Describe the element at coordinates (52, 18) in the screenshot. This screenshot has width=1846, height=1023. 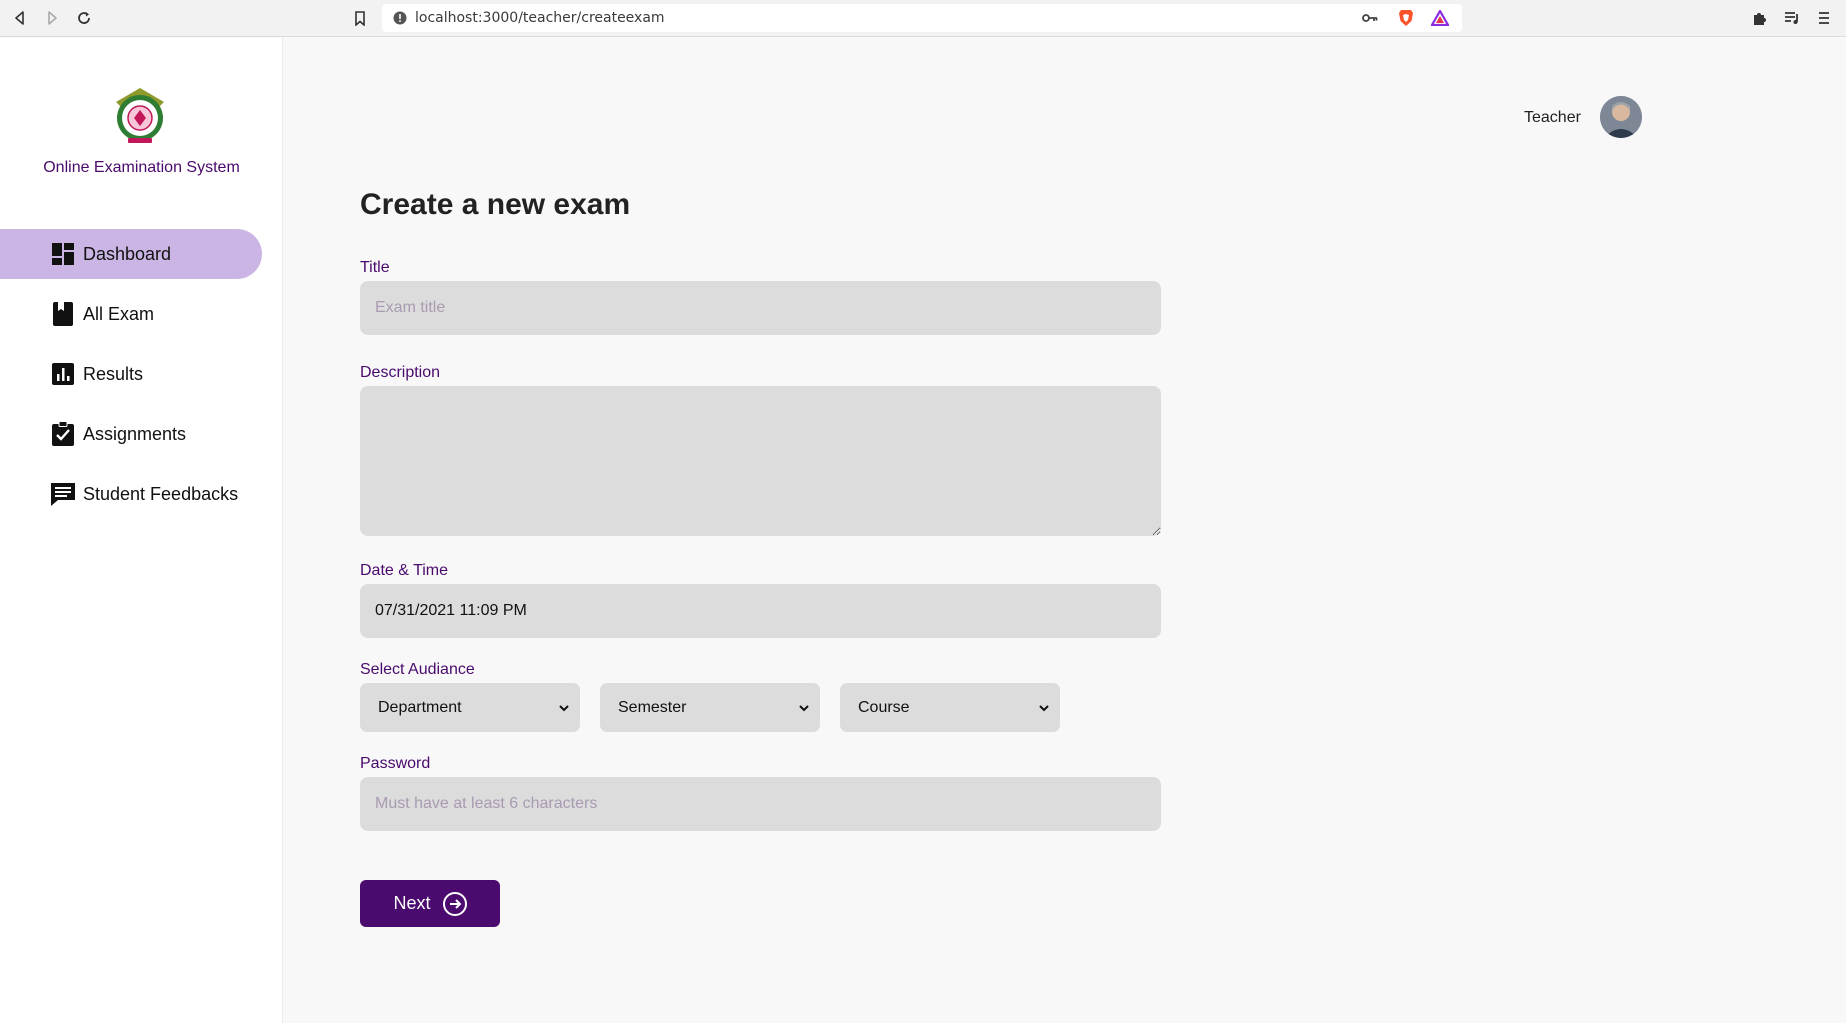
I see `forward-icon` at that location.